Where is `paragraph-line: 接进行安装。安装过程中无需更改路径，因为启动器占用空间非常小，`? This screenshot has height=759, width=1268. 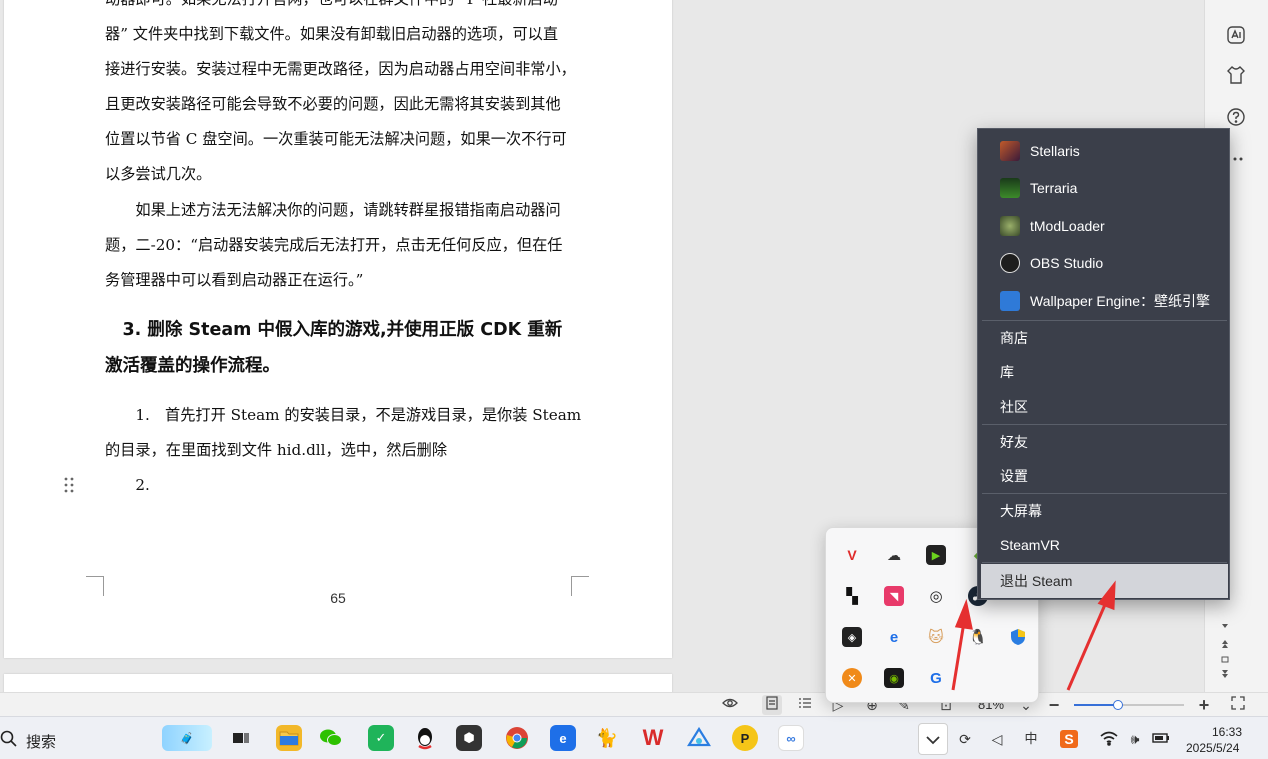 paragraph-line: 接进行安装。安装过程中无需更改路径，因为启动器占用空间非常小， is located at coordinates (340, 69).